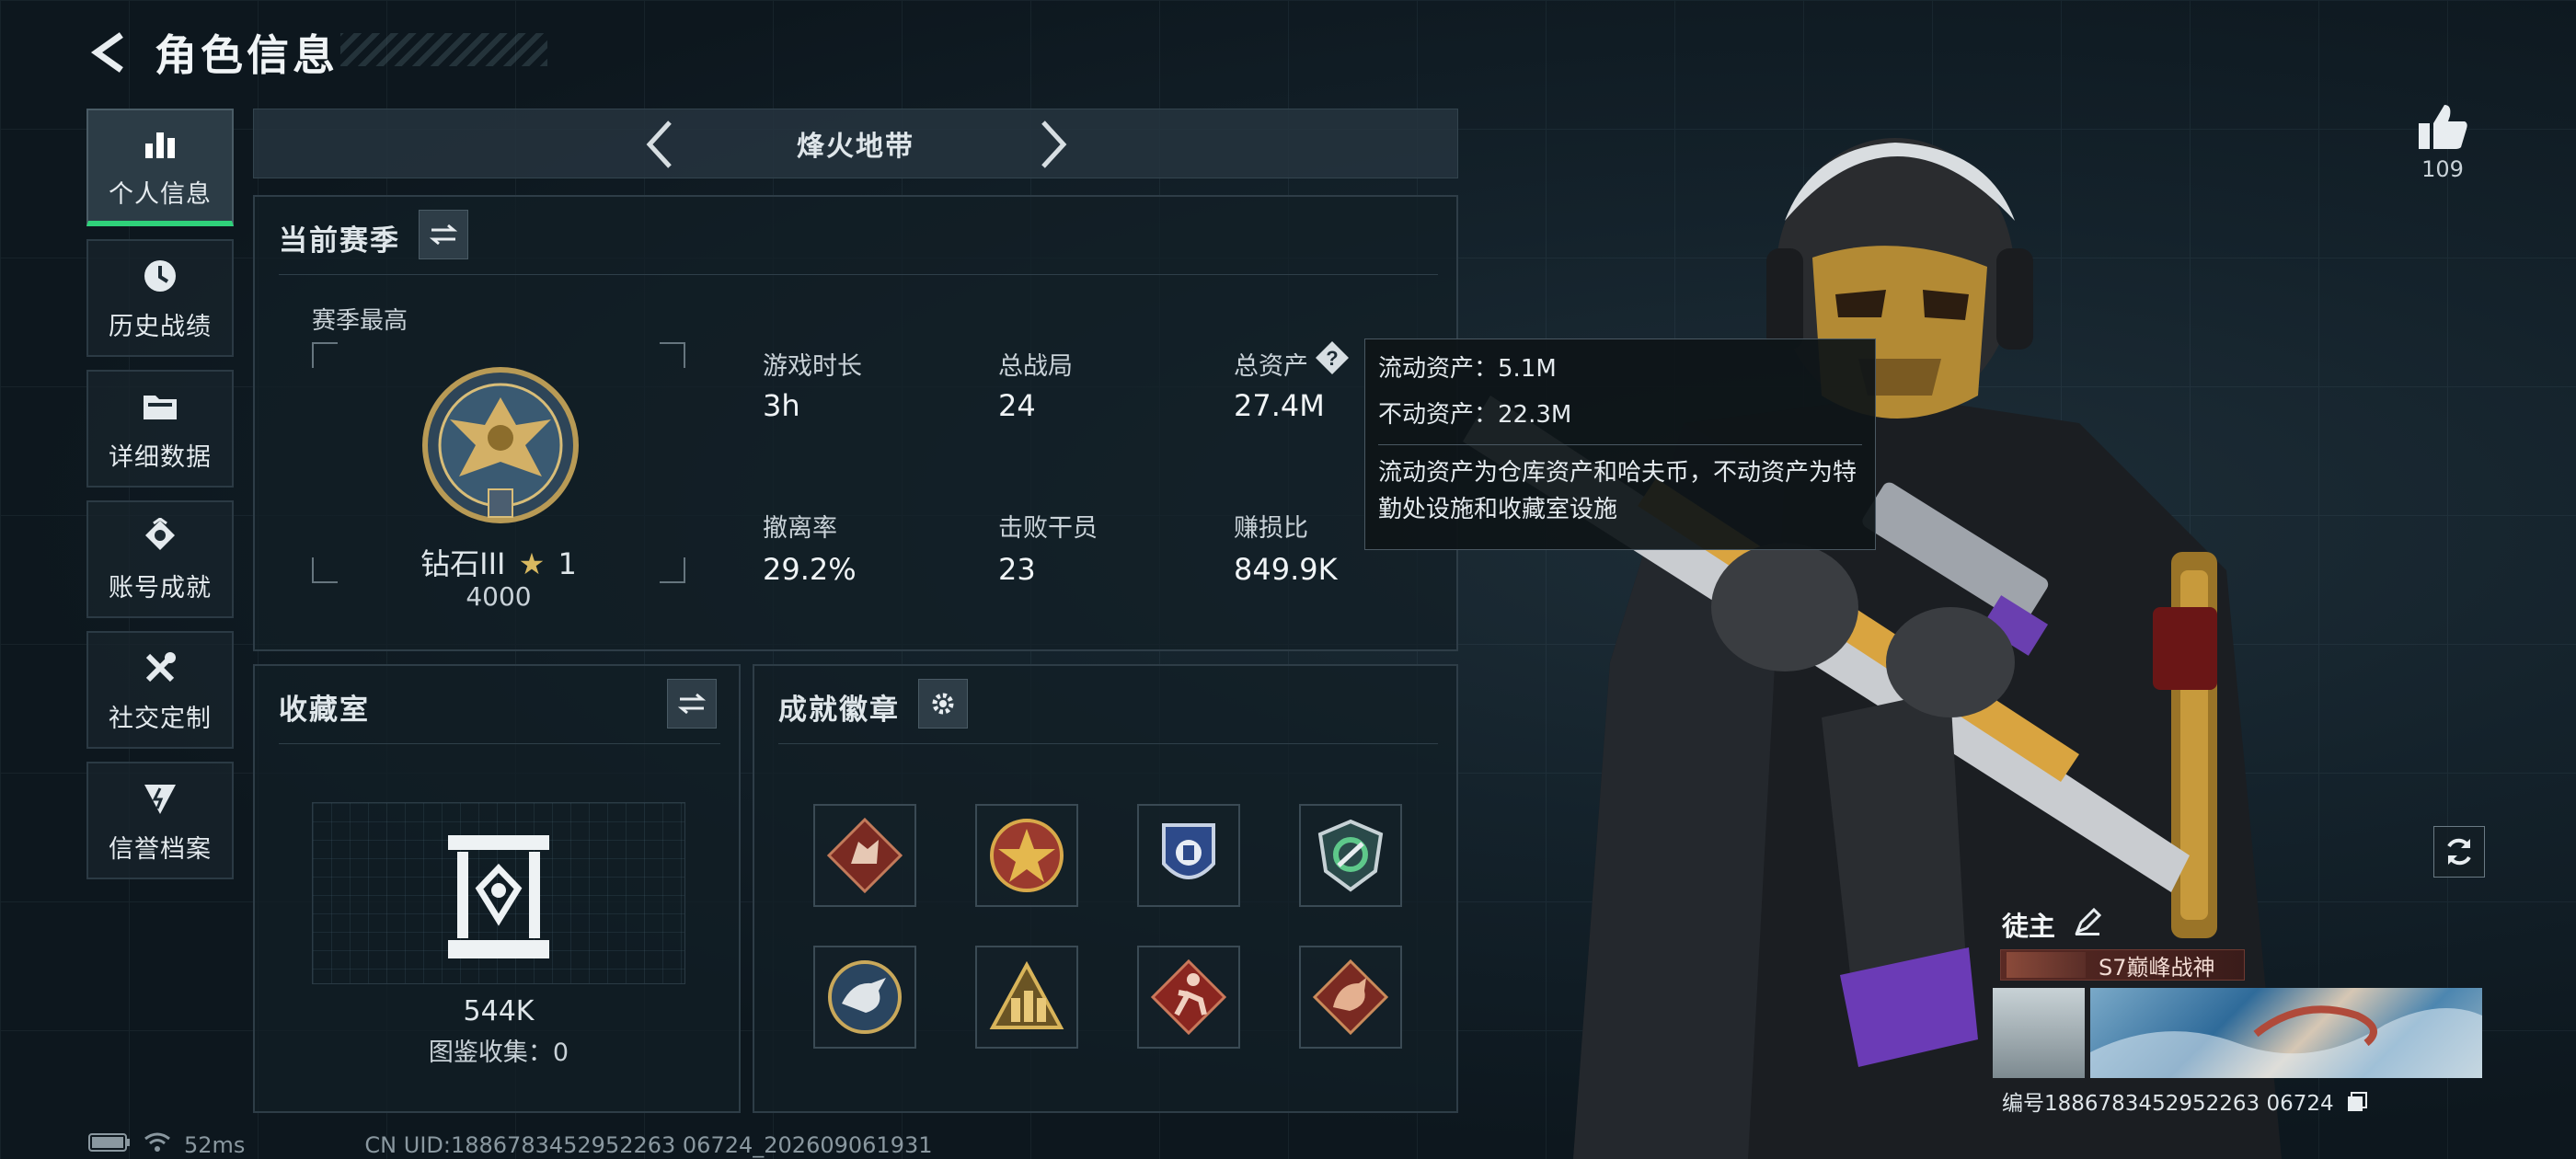  Describe the element at coordinates (1271, 366) in the screenshot. I see `stat-label: 总资产` at that location.